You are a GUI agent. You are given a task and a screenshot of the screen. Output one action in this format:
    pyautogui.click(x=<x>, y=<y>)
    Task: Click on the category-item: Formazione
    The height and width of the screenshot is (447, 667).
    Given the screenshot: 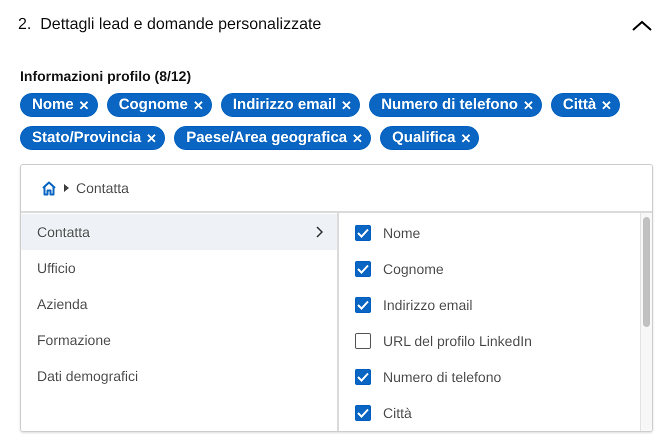 What is the action you would take?
    pyautogui.click(x=179, y=340)
    